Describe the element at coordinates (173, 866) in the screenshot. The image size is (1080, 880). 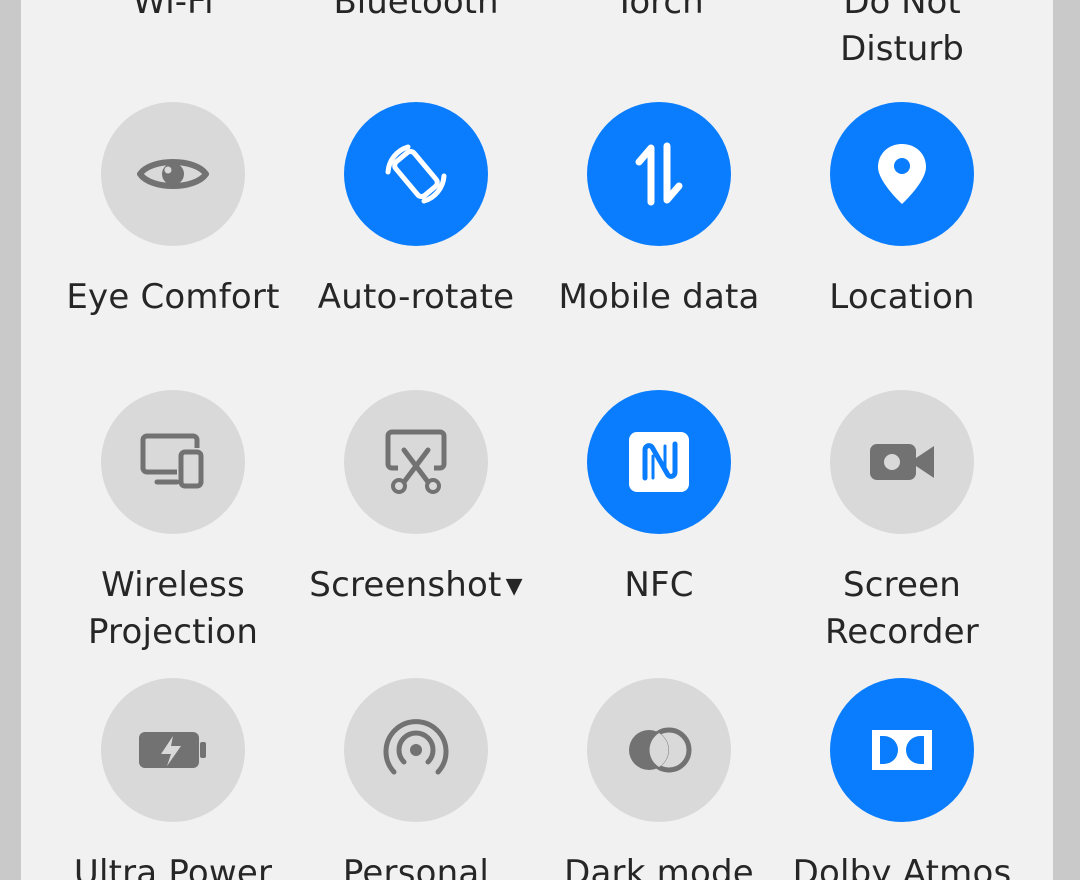
I see `tile-label: Ultra Power` at that location.